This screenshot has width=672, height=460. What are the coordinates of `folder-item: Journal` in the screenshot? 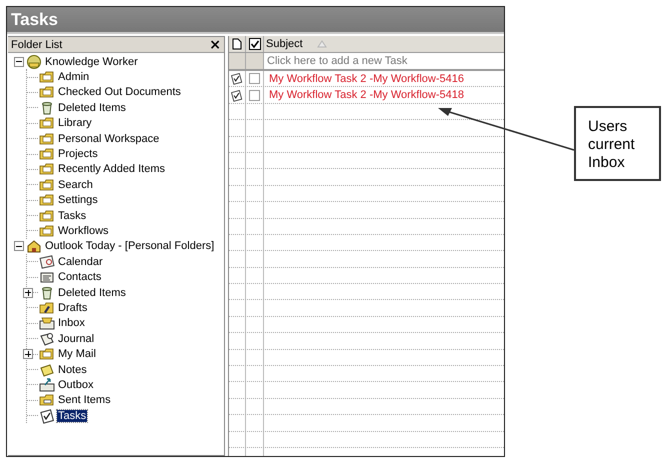 It's located at (76, 338).